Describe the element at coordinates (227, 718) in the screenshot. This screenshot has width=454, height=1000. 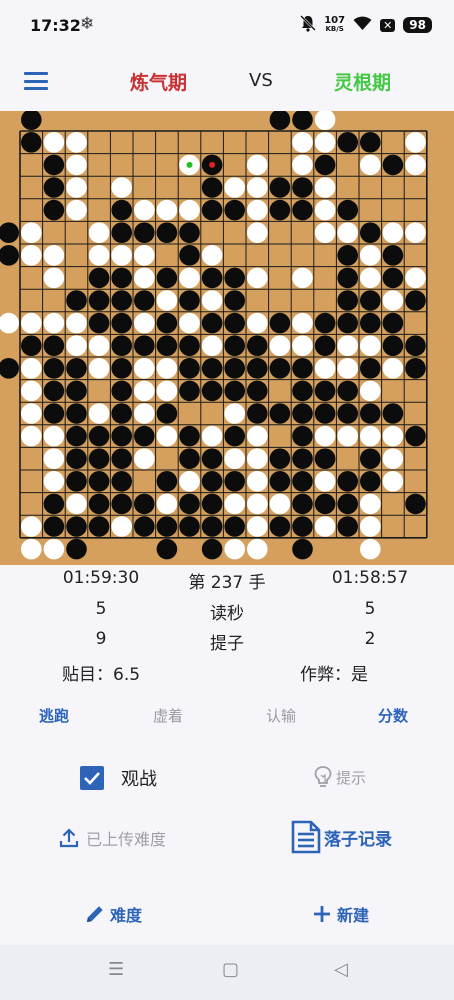
I see `action-row: 逃跑 虚着 认输 分数` at that location.